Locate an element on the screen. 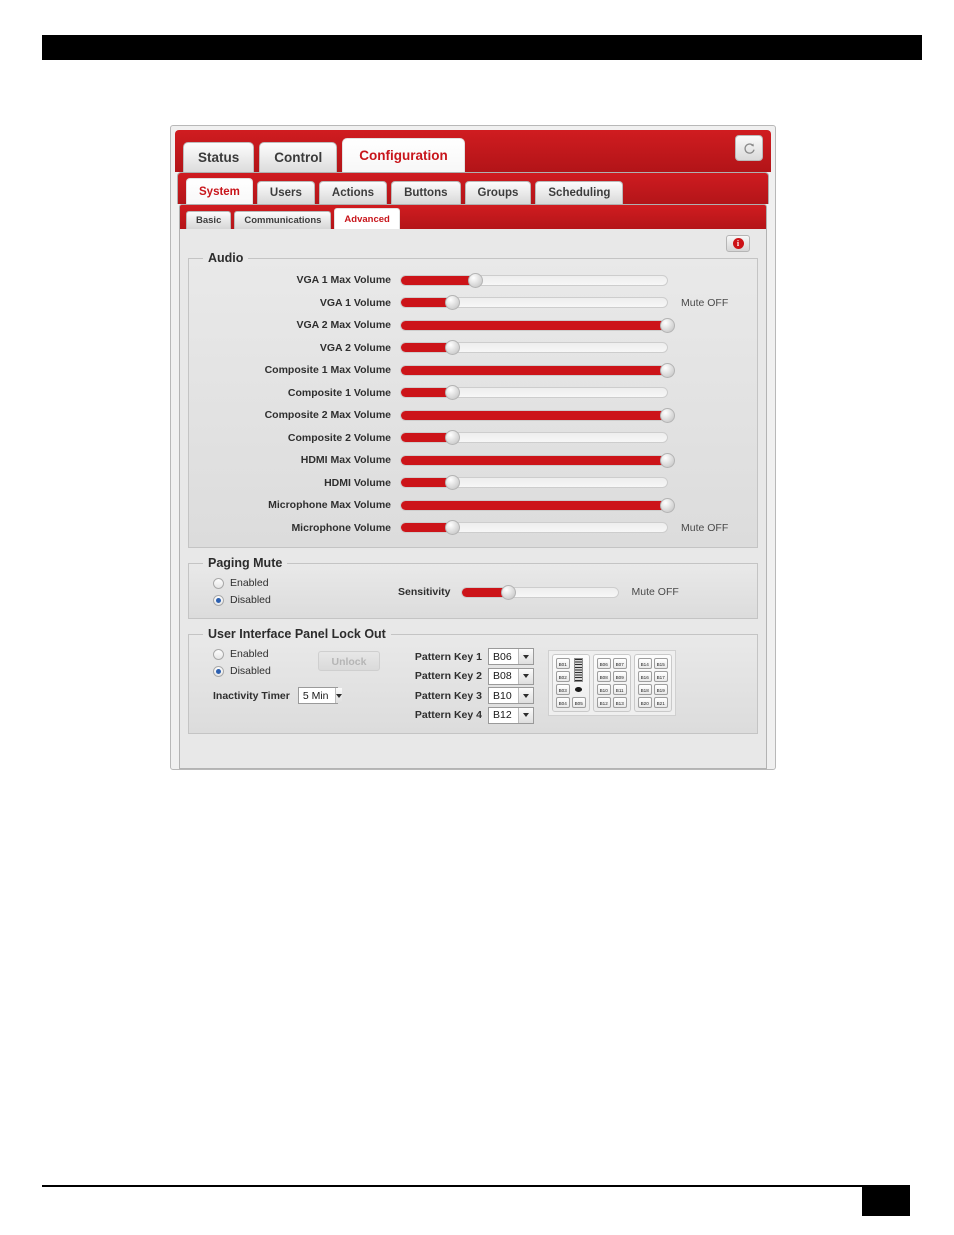 This screenshot has height=1235, width=954. audio-mute-status: Mute OFF is located at coordinates (705, 527).